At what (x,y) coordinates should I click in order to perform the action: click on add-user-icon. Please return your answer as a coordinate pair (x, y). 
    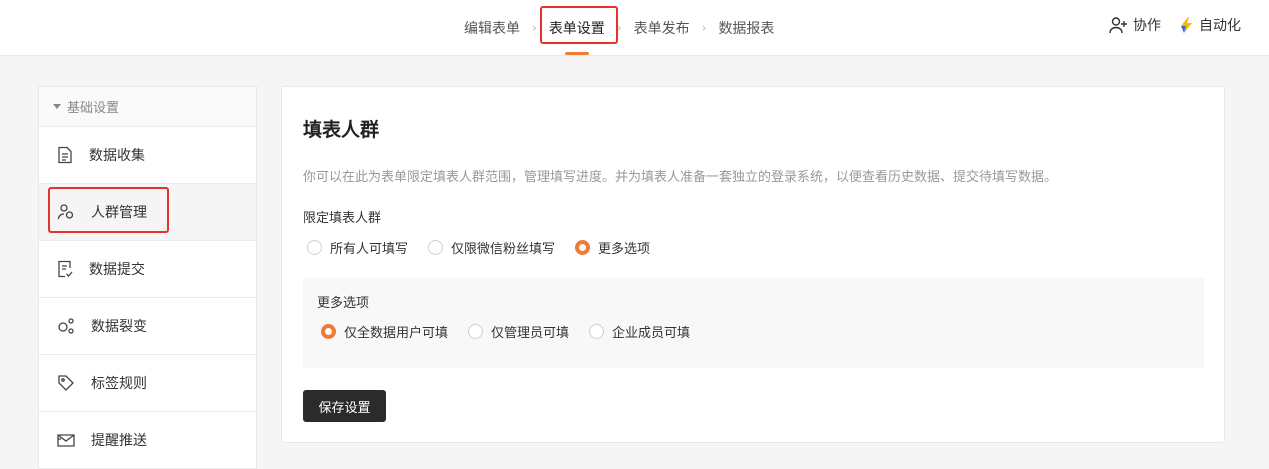
    Looking at the image, I should click on (1118, 25).